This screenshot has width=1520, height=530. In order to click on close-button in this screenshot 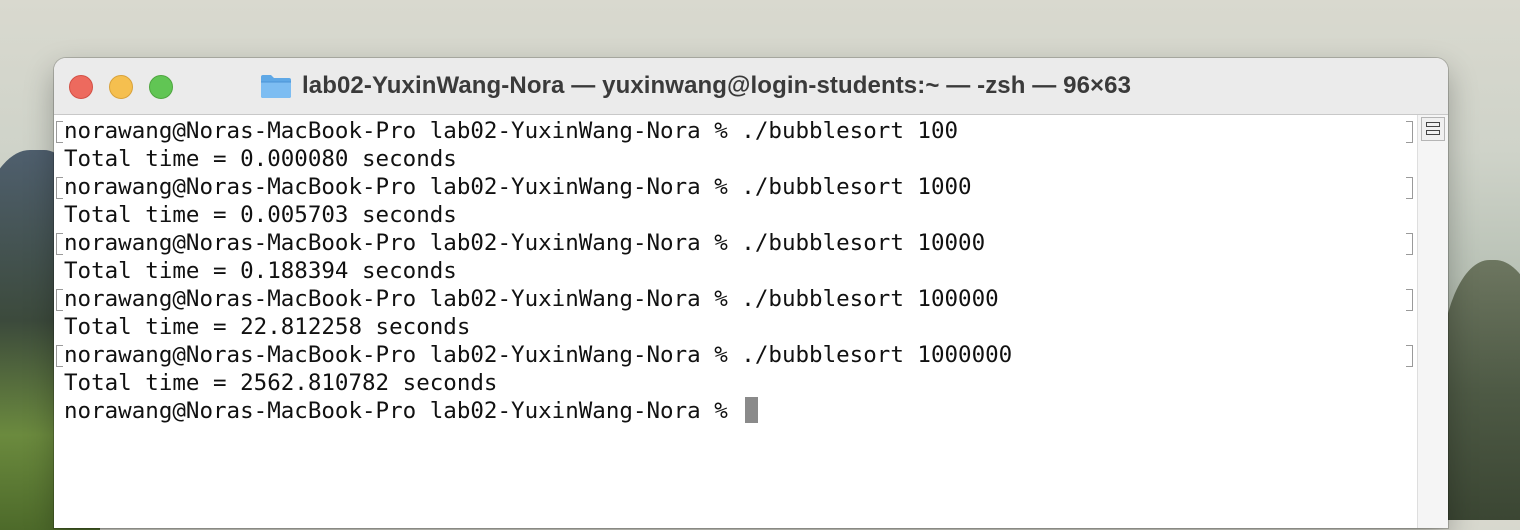, I will do `click(81, 87)`.